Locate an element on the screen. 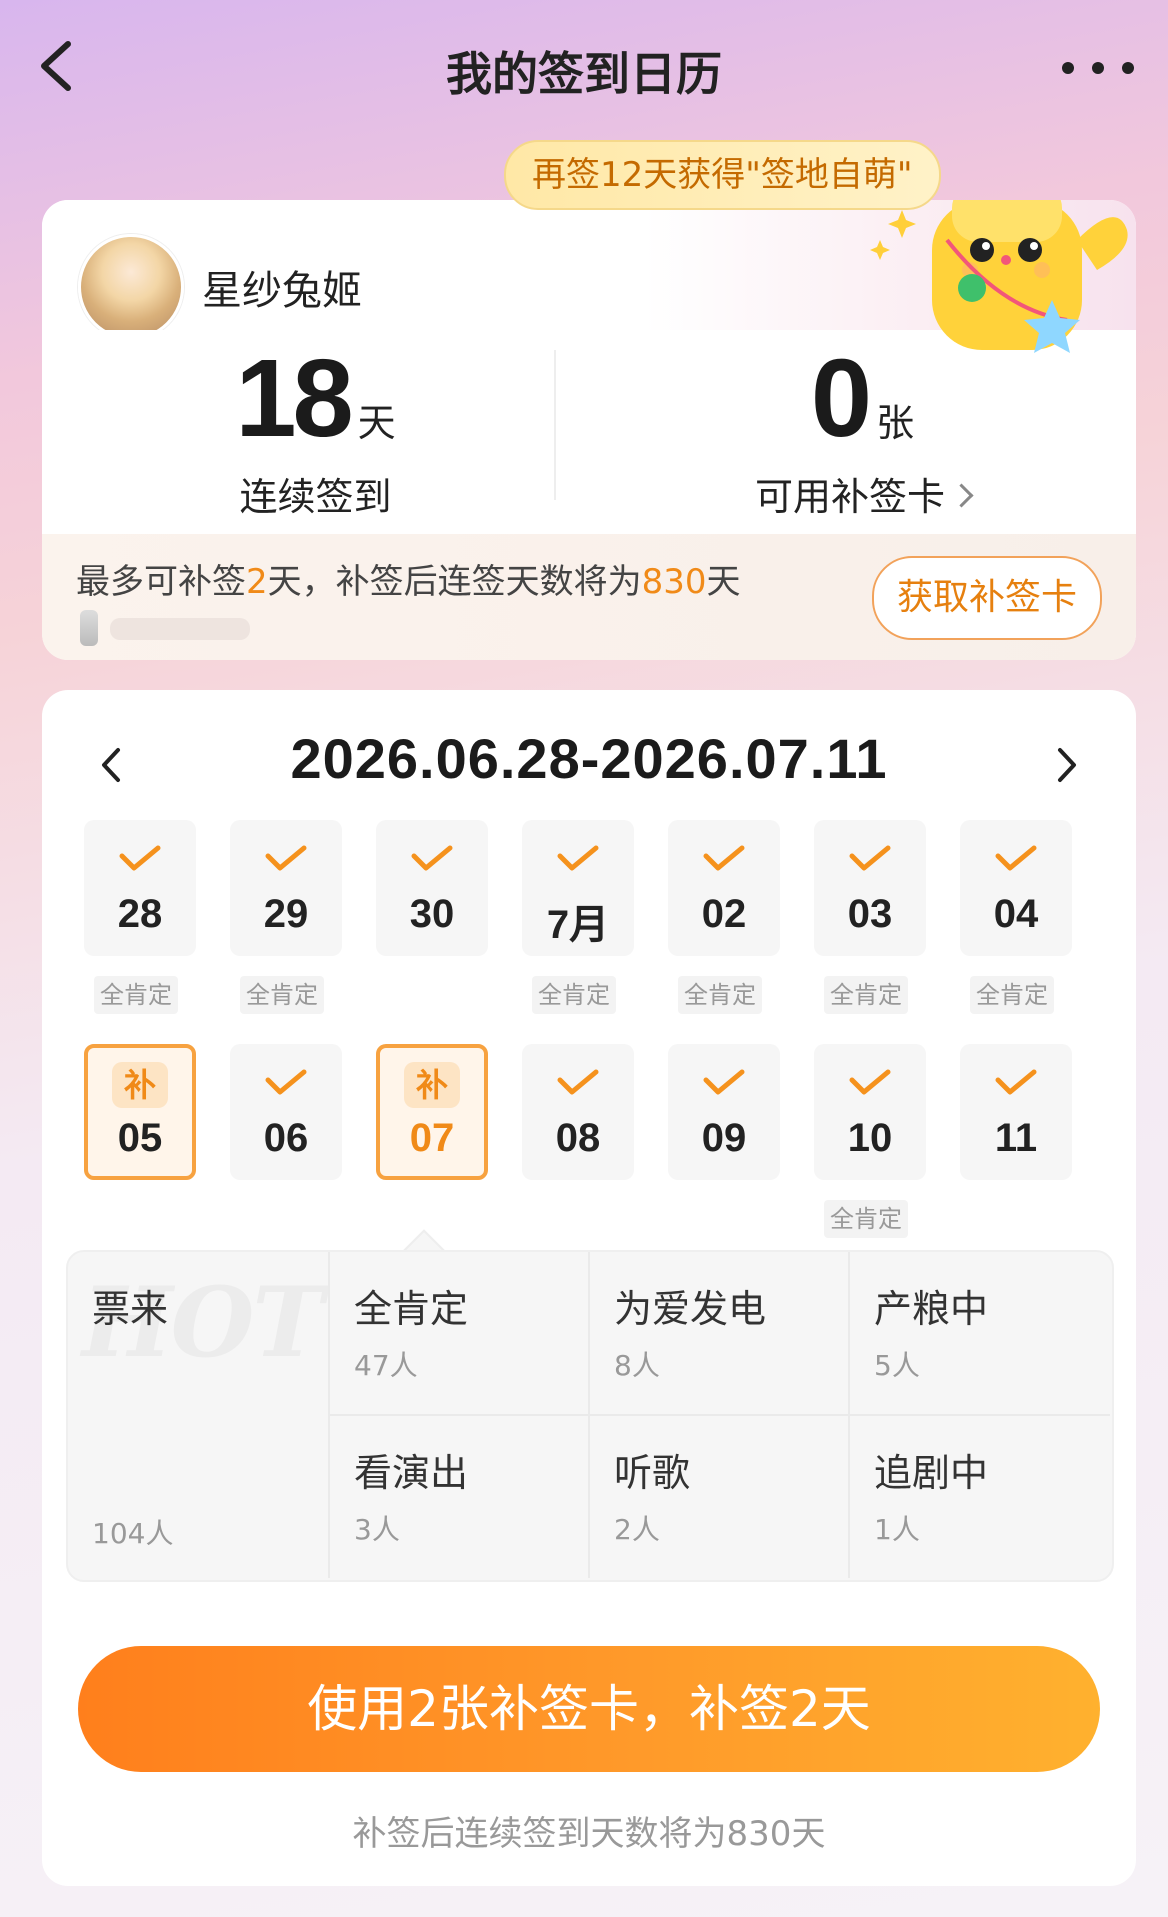 The image size is (1168, 1917). calendar-day-number: 07 is located at coordinates (432, 1138).